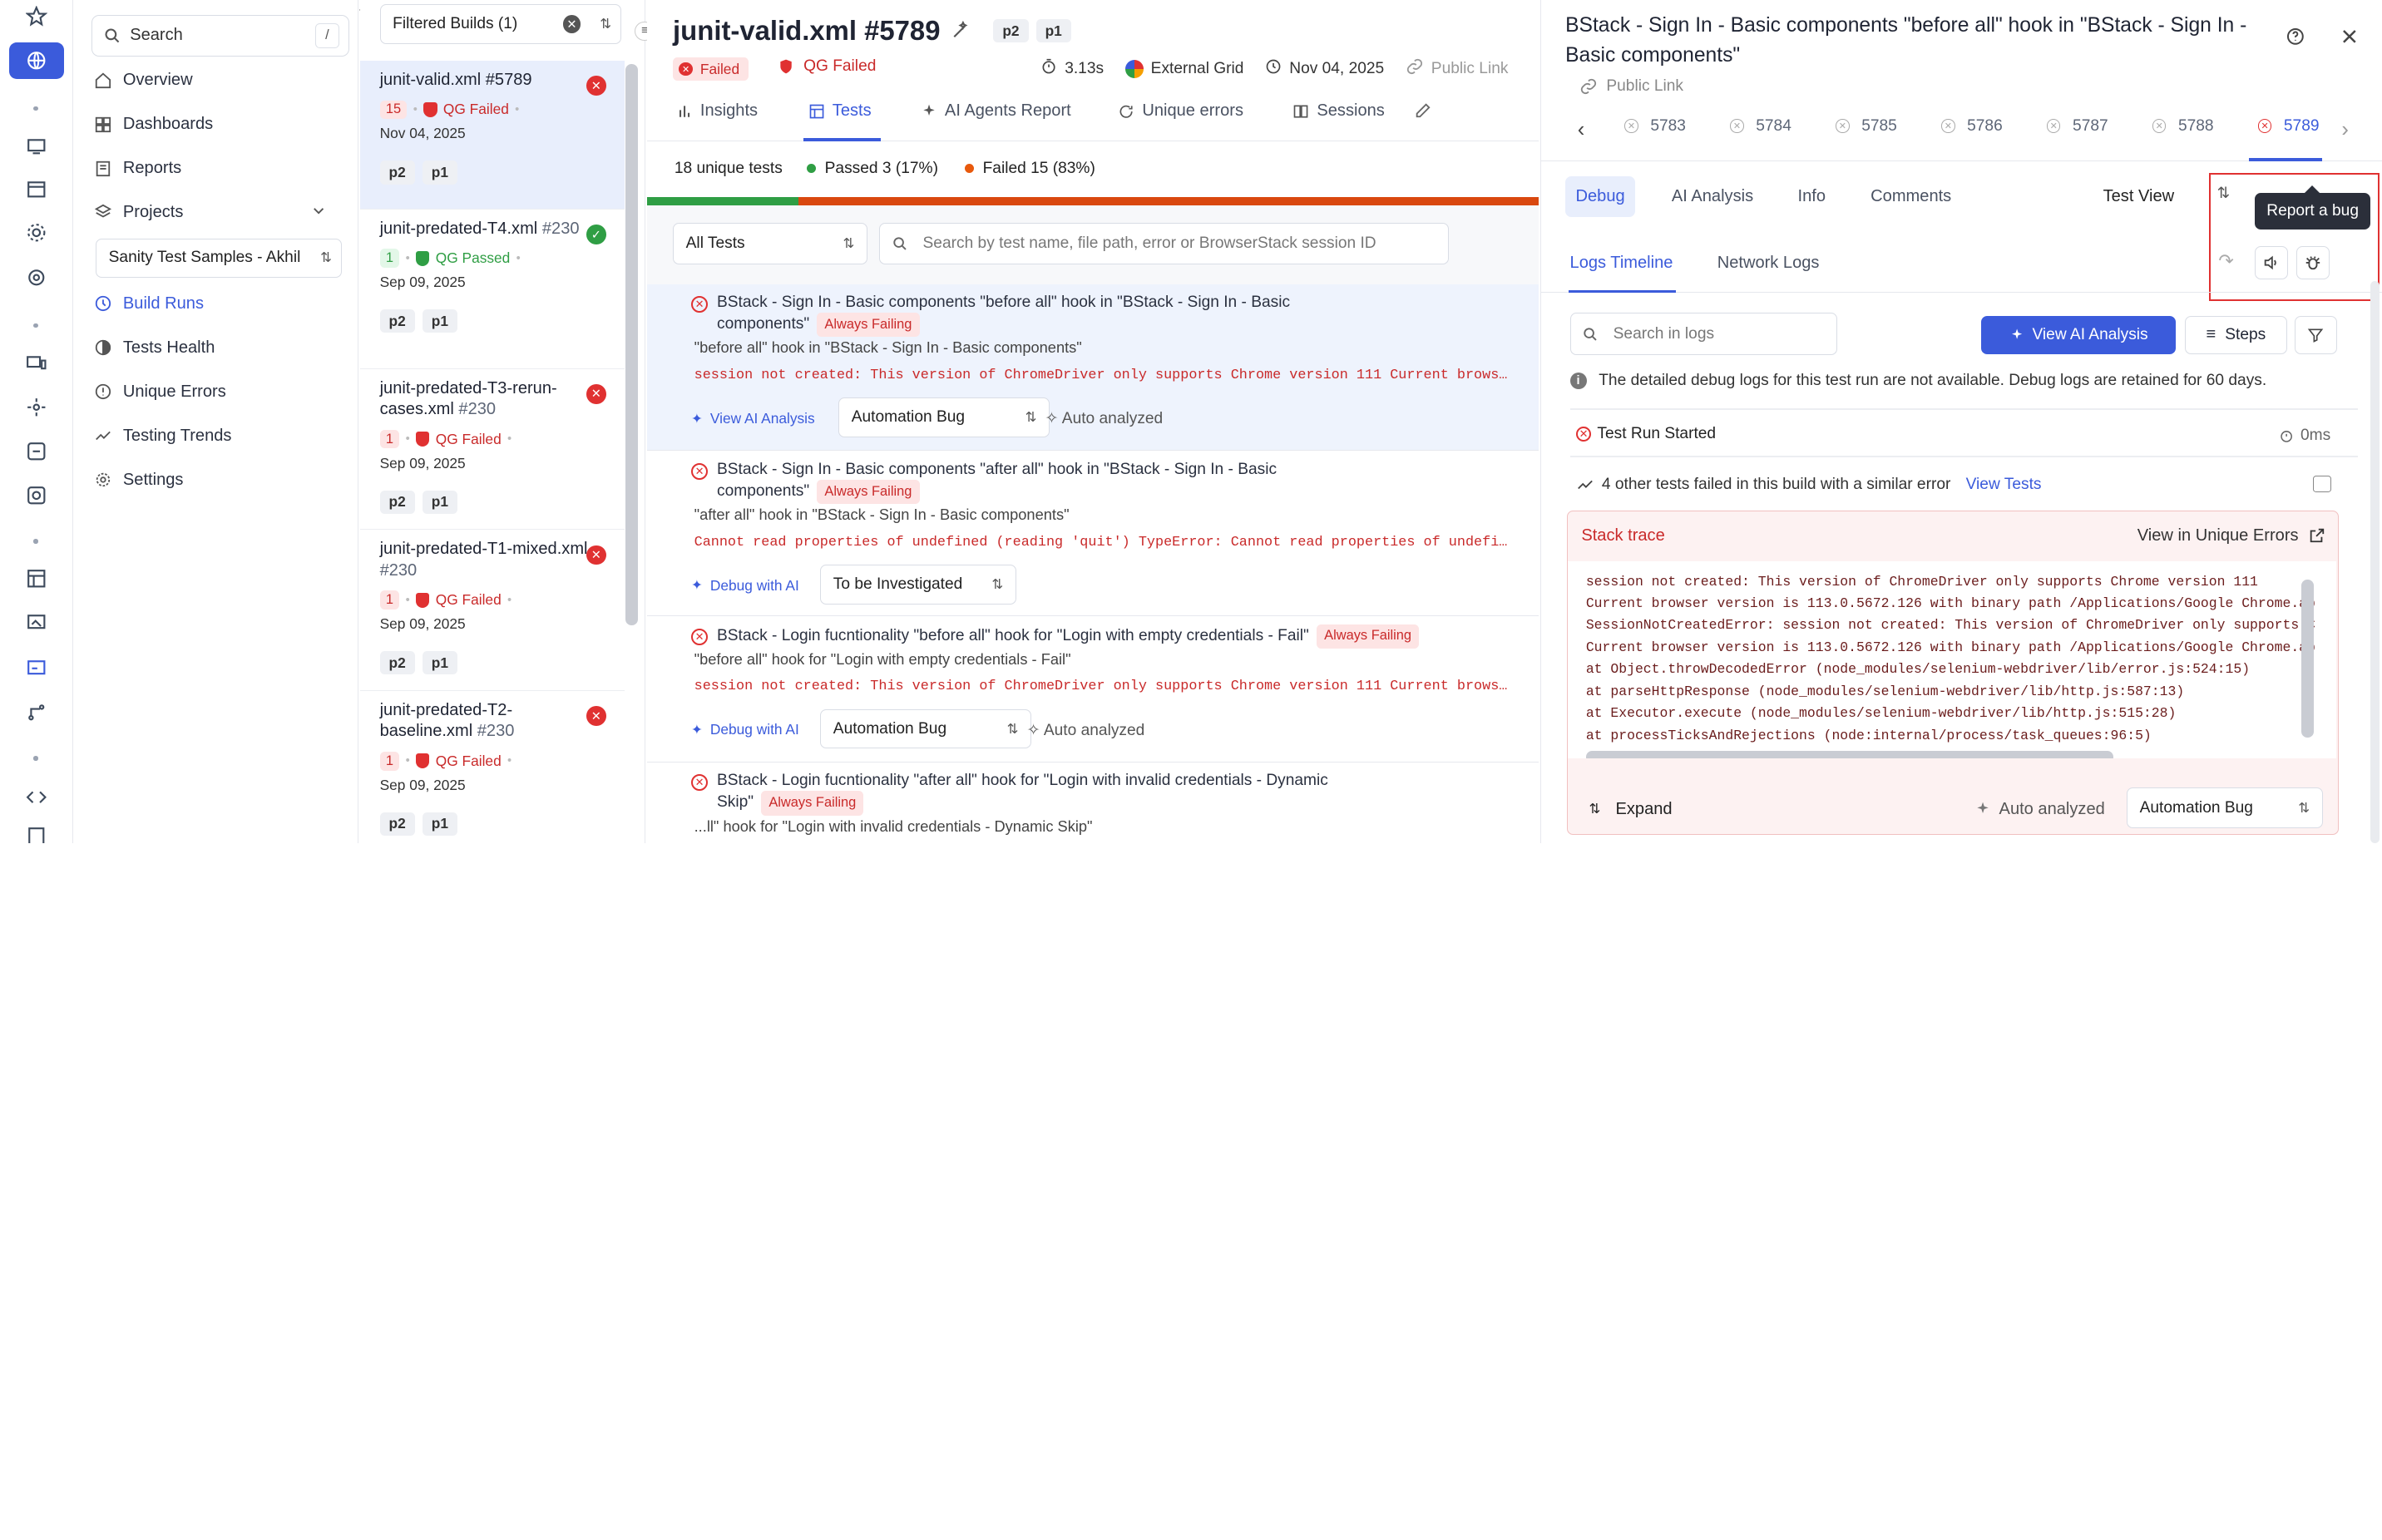 This screenshot has width=2382, height=1540. I want to click on builds-filter-select: Filtered Builds (1) ✕ ⇅, so click(500, 24).